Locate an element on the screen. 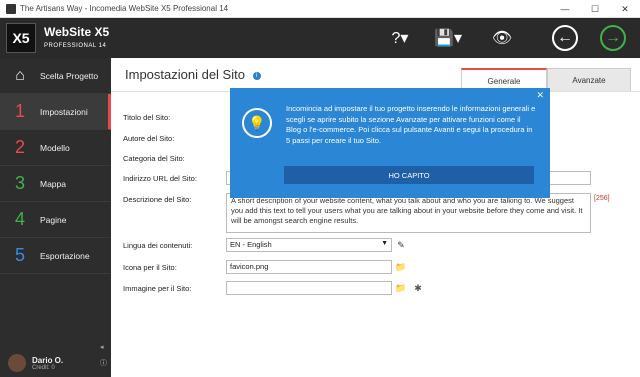 Image resolution: width=640 pixels, height=377 pixels. sidebar-item-esportazione: 5 Esportazione is located at coordinates (55, 256).